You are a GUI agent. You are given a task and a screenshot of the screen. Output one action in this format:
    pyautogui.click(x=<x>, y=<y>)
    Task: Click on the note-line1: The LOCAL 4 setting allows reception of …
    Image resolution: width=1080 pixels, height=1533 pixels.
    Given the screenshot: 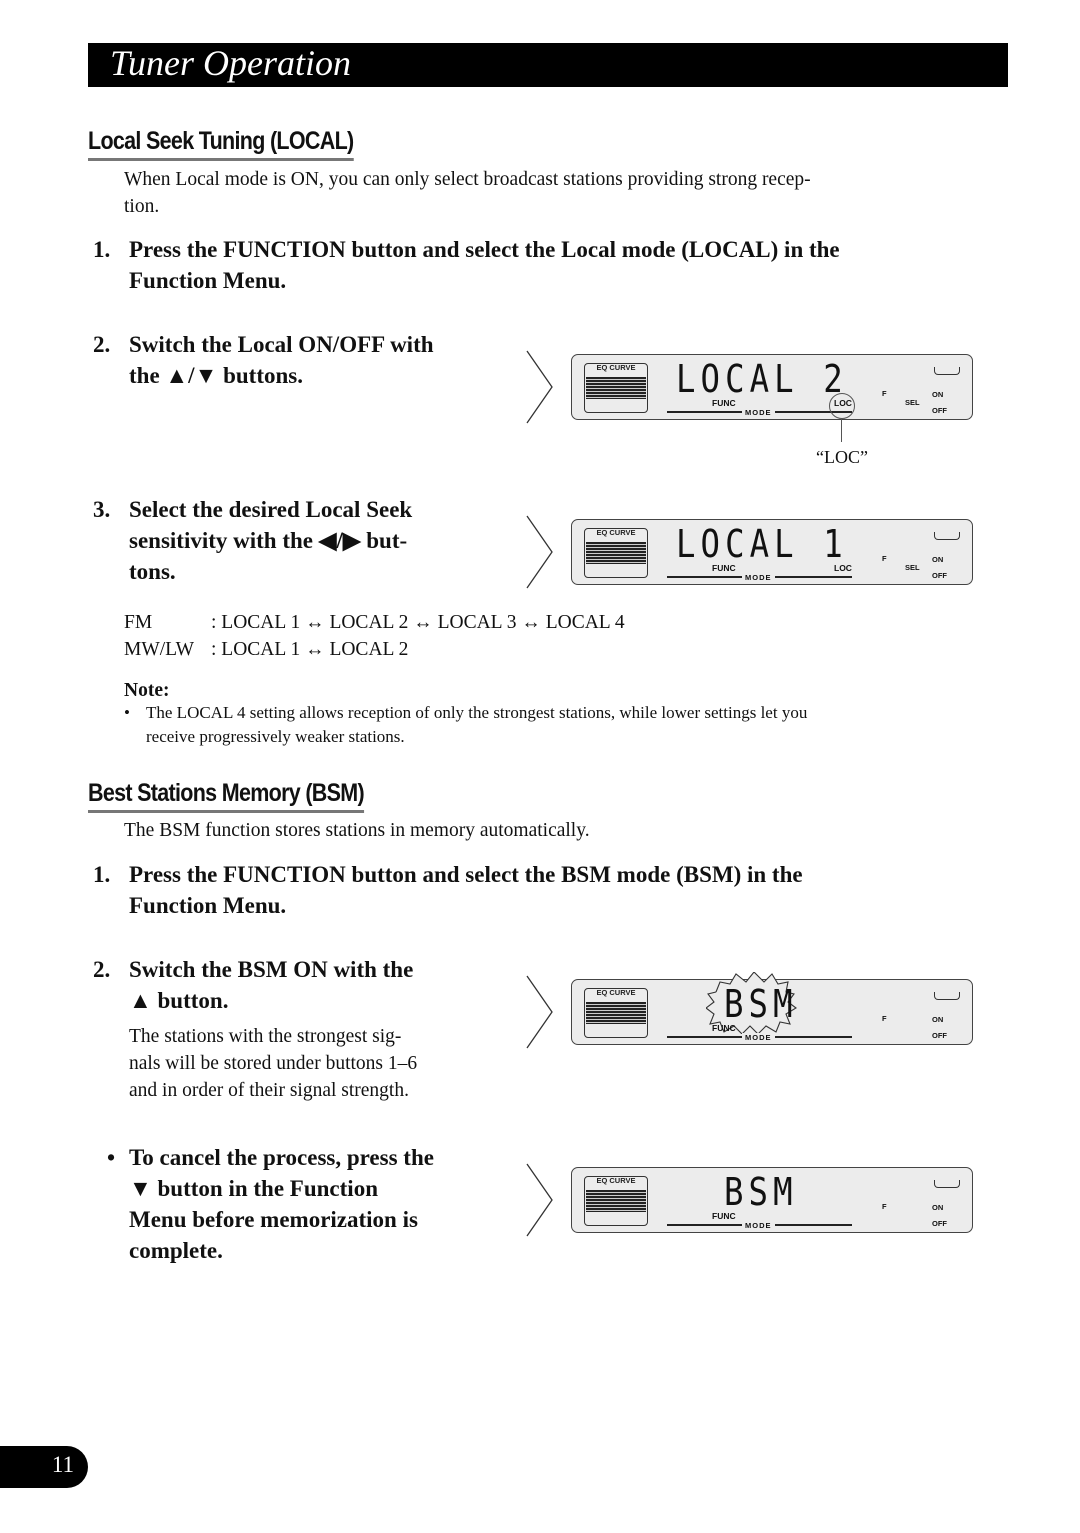 What is the action you would take?
    pyautogui.click(x=477, y=712)
    